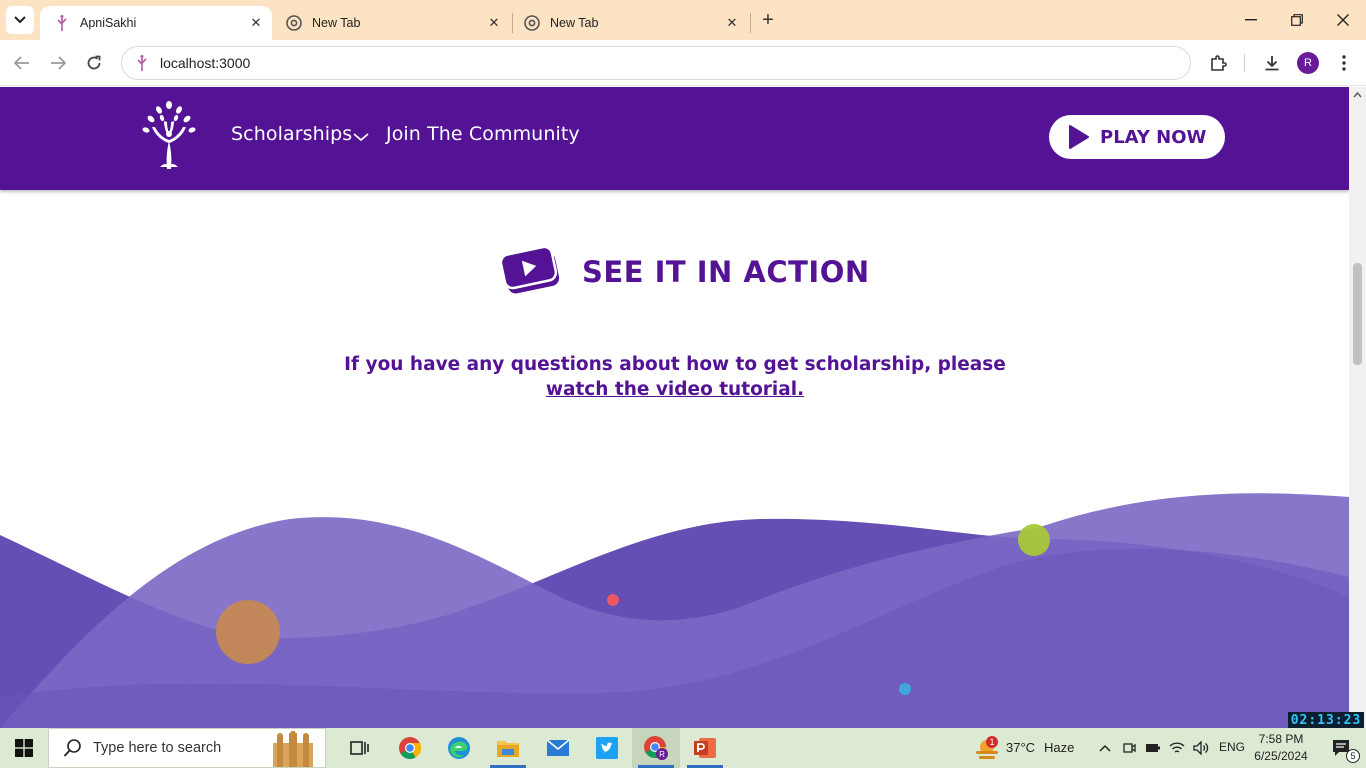  I want to click on restore-icon, so click(1297, 20).